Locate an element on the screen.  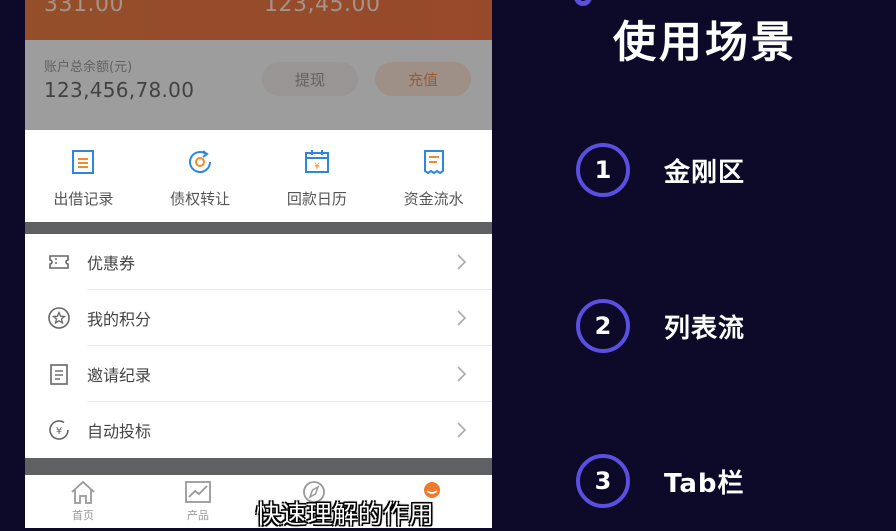
step-label: 金刚区 is located at coordinates (705, 172).